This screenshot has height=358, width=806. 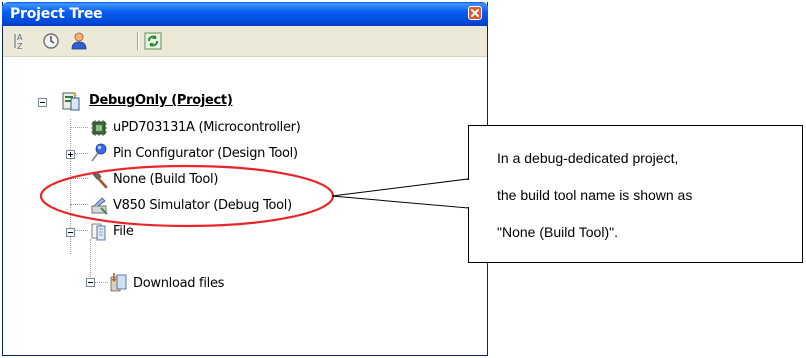 What do you see at coordinates (187, 196) in the screenshot?
I see `highlight-ellipse` at bounding box center [187, 196].